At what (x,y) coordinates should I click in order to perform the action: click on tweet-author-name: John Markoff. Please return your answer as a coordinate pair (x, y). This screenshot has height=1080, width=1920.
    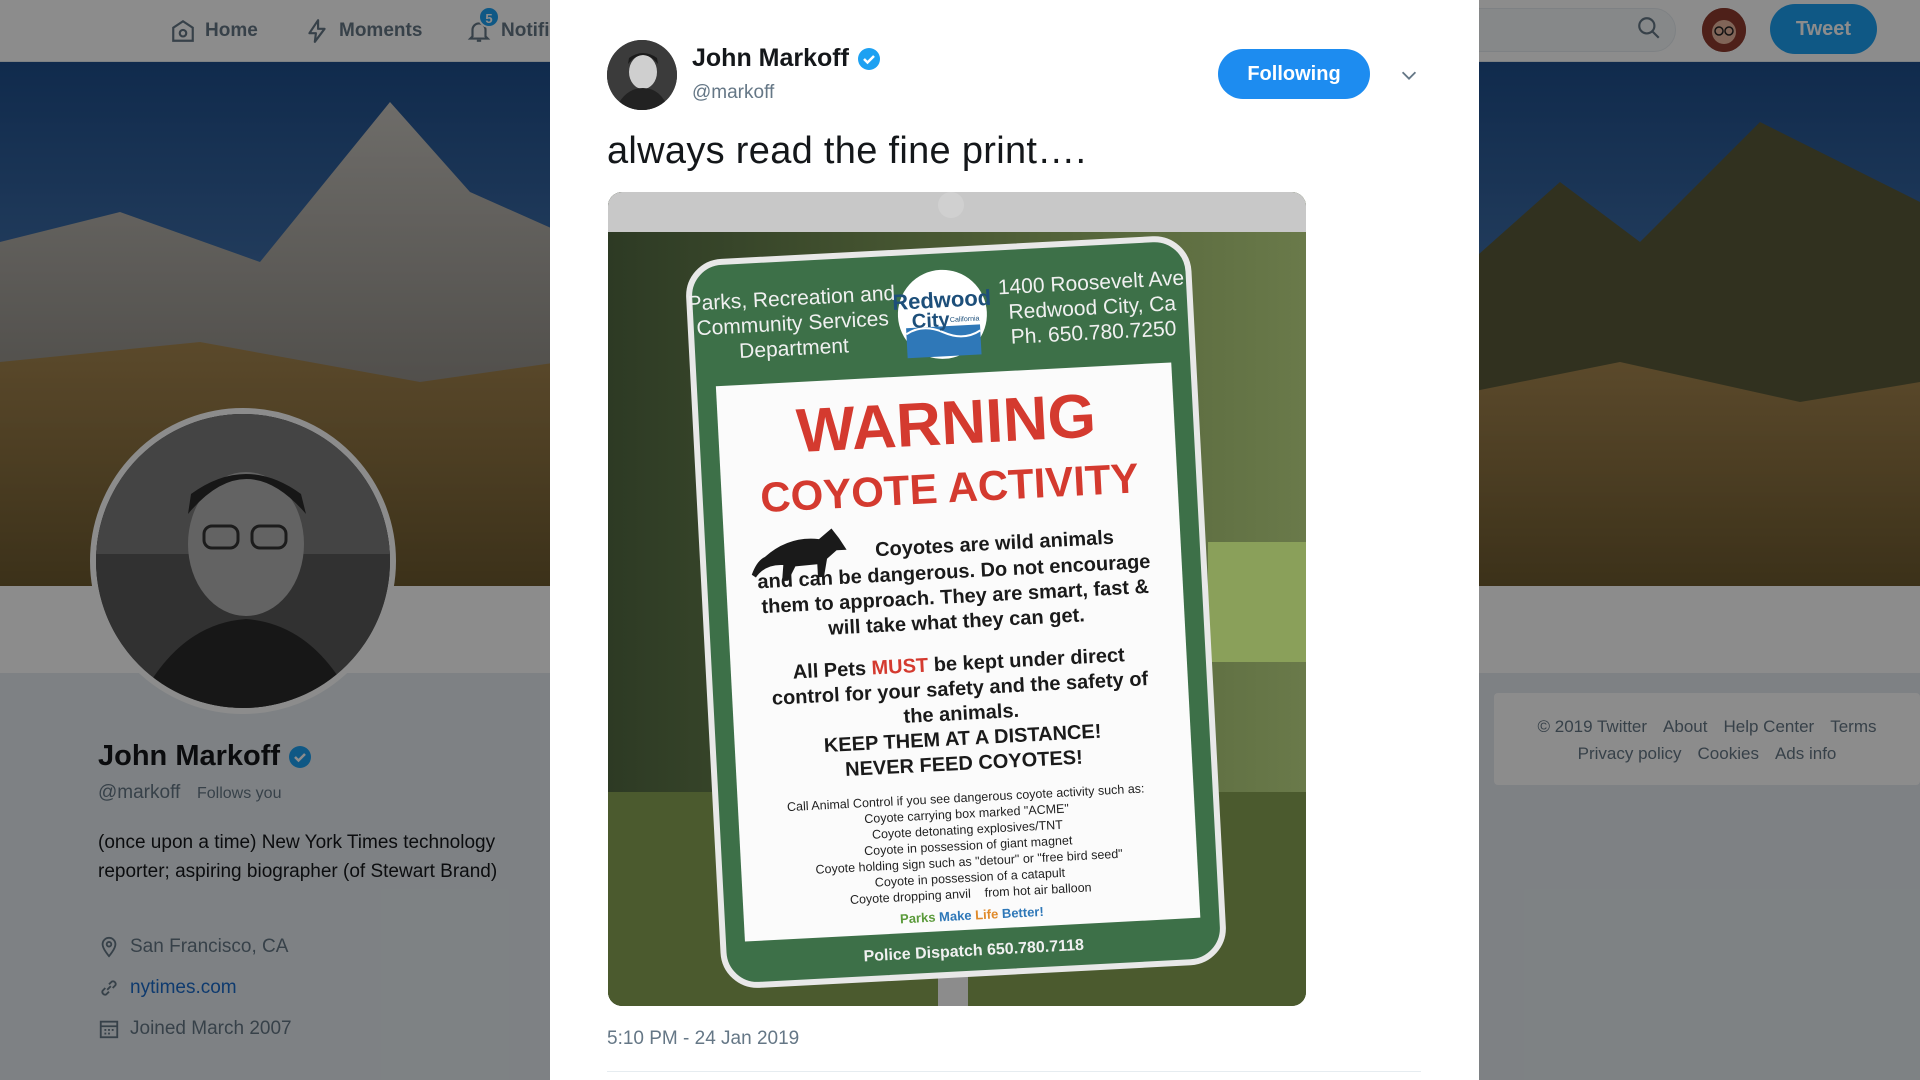
    Looking at the image, I should click on (786, 58).